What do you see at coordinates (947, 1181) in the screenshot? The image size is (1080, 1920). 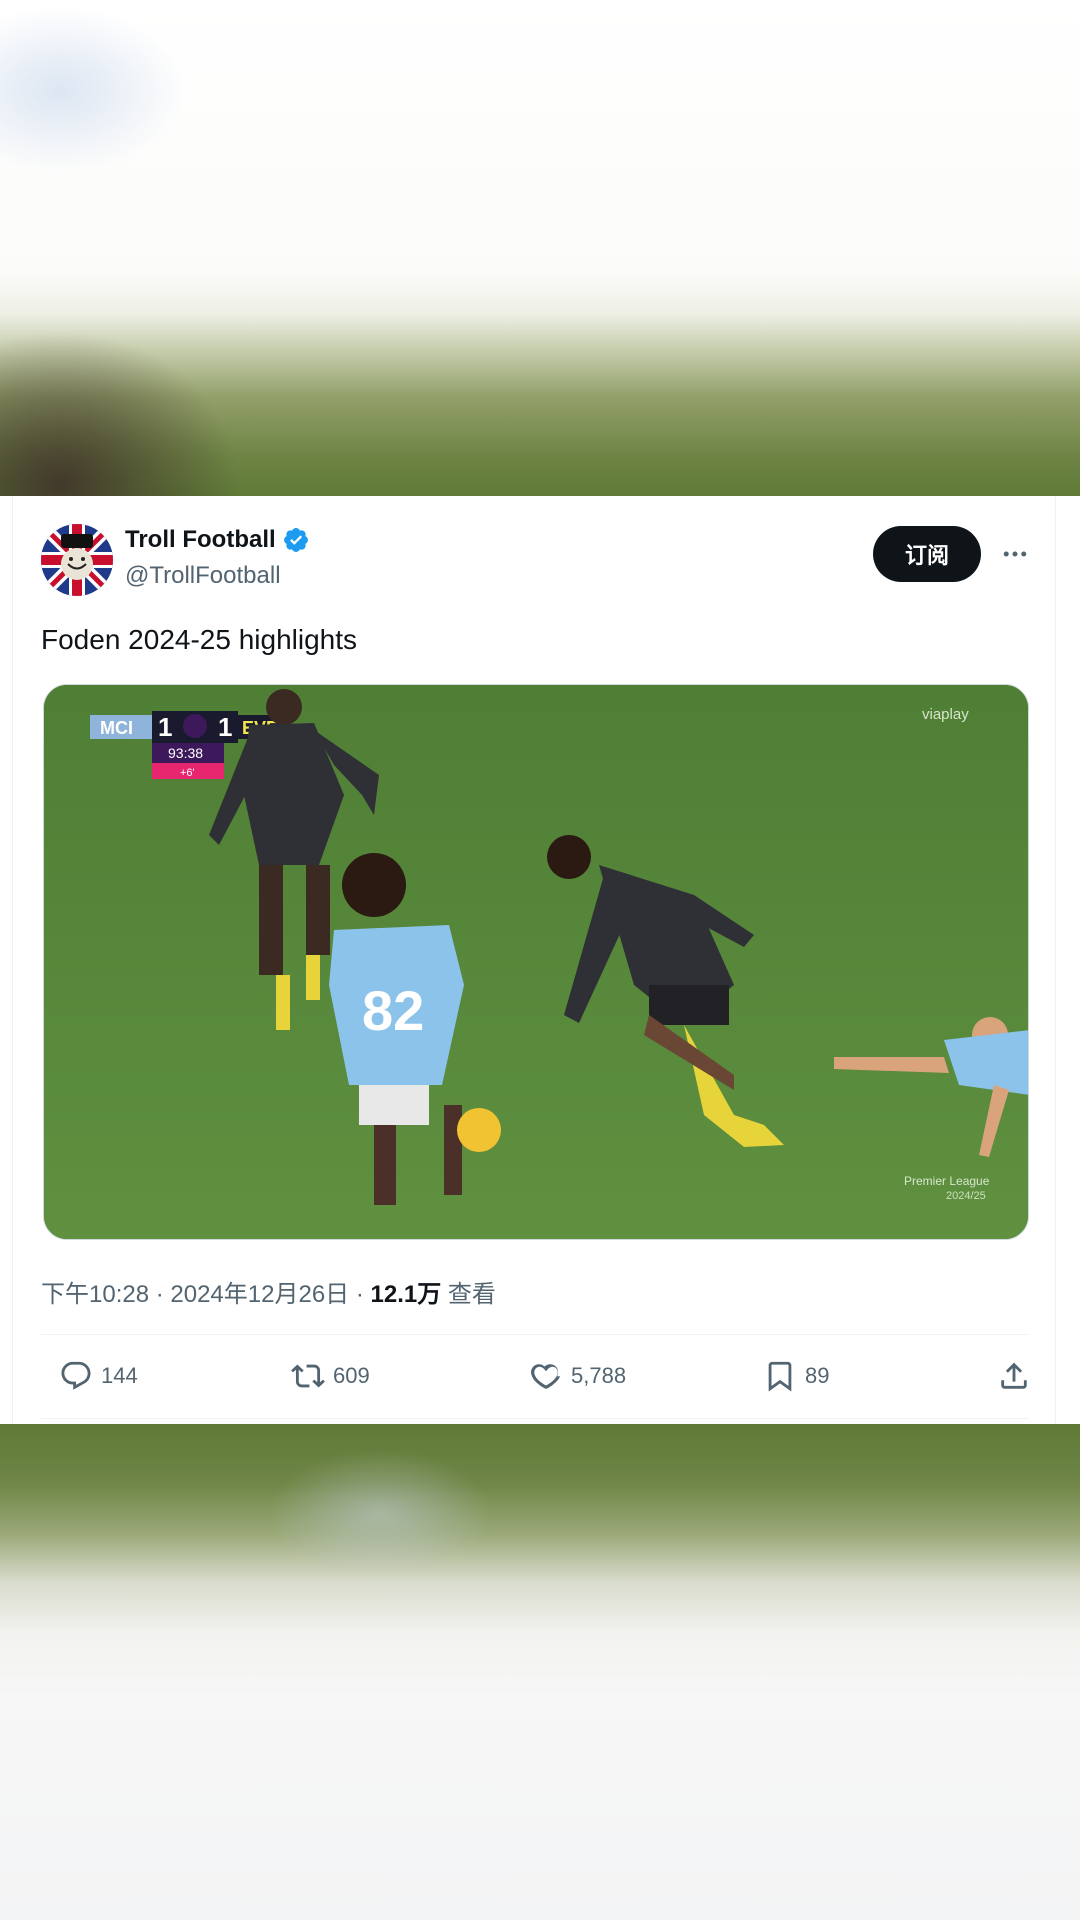 I see `watermark-competition: Premier League` at bounding box center [947, 1181].